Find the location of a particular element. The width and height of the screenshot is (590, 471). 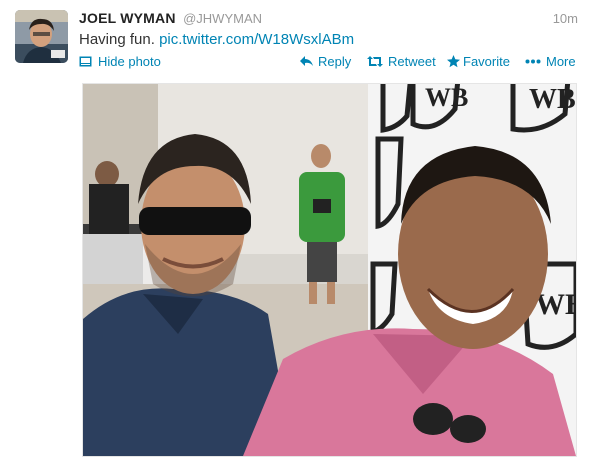

tweet-header: JOEL WYMAN @JHWYMAN is located at coordinates (170, 20).